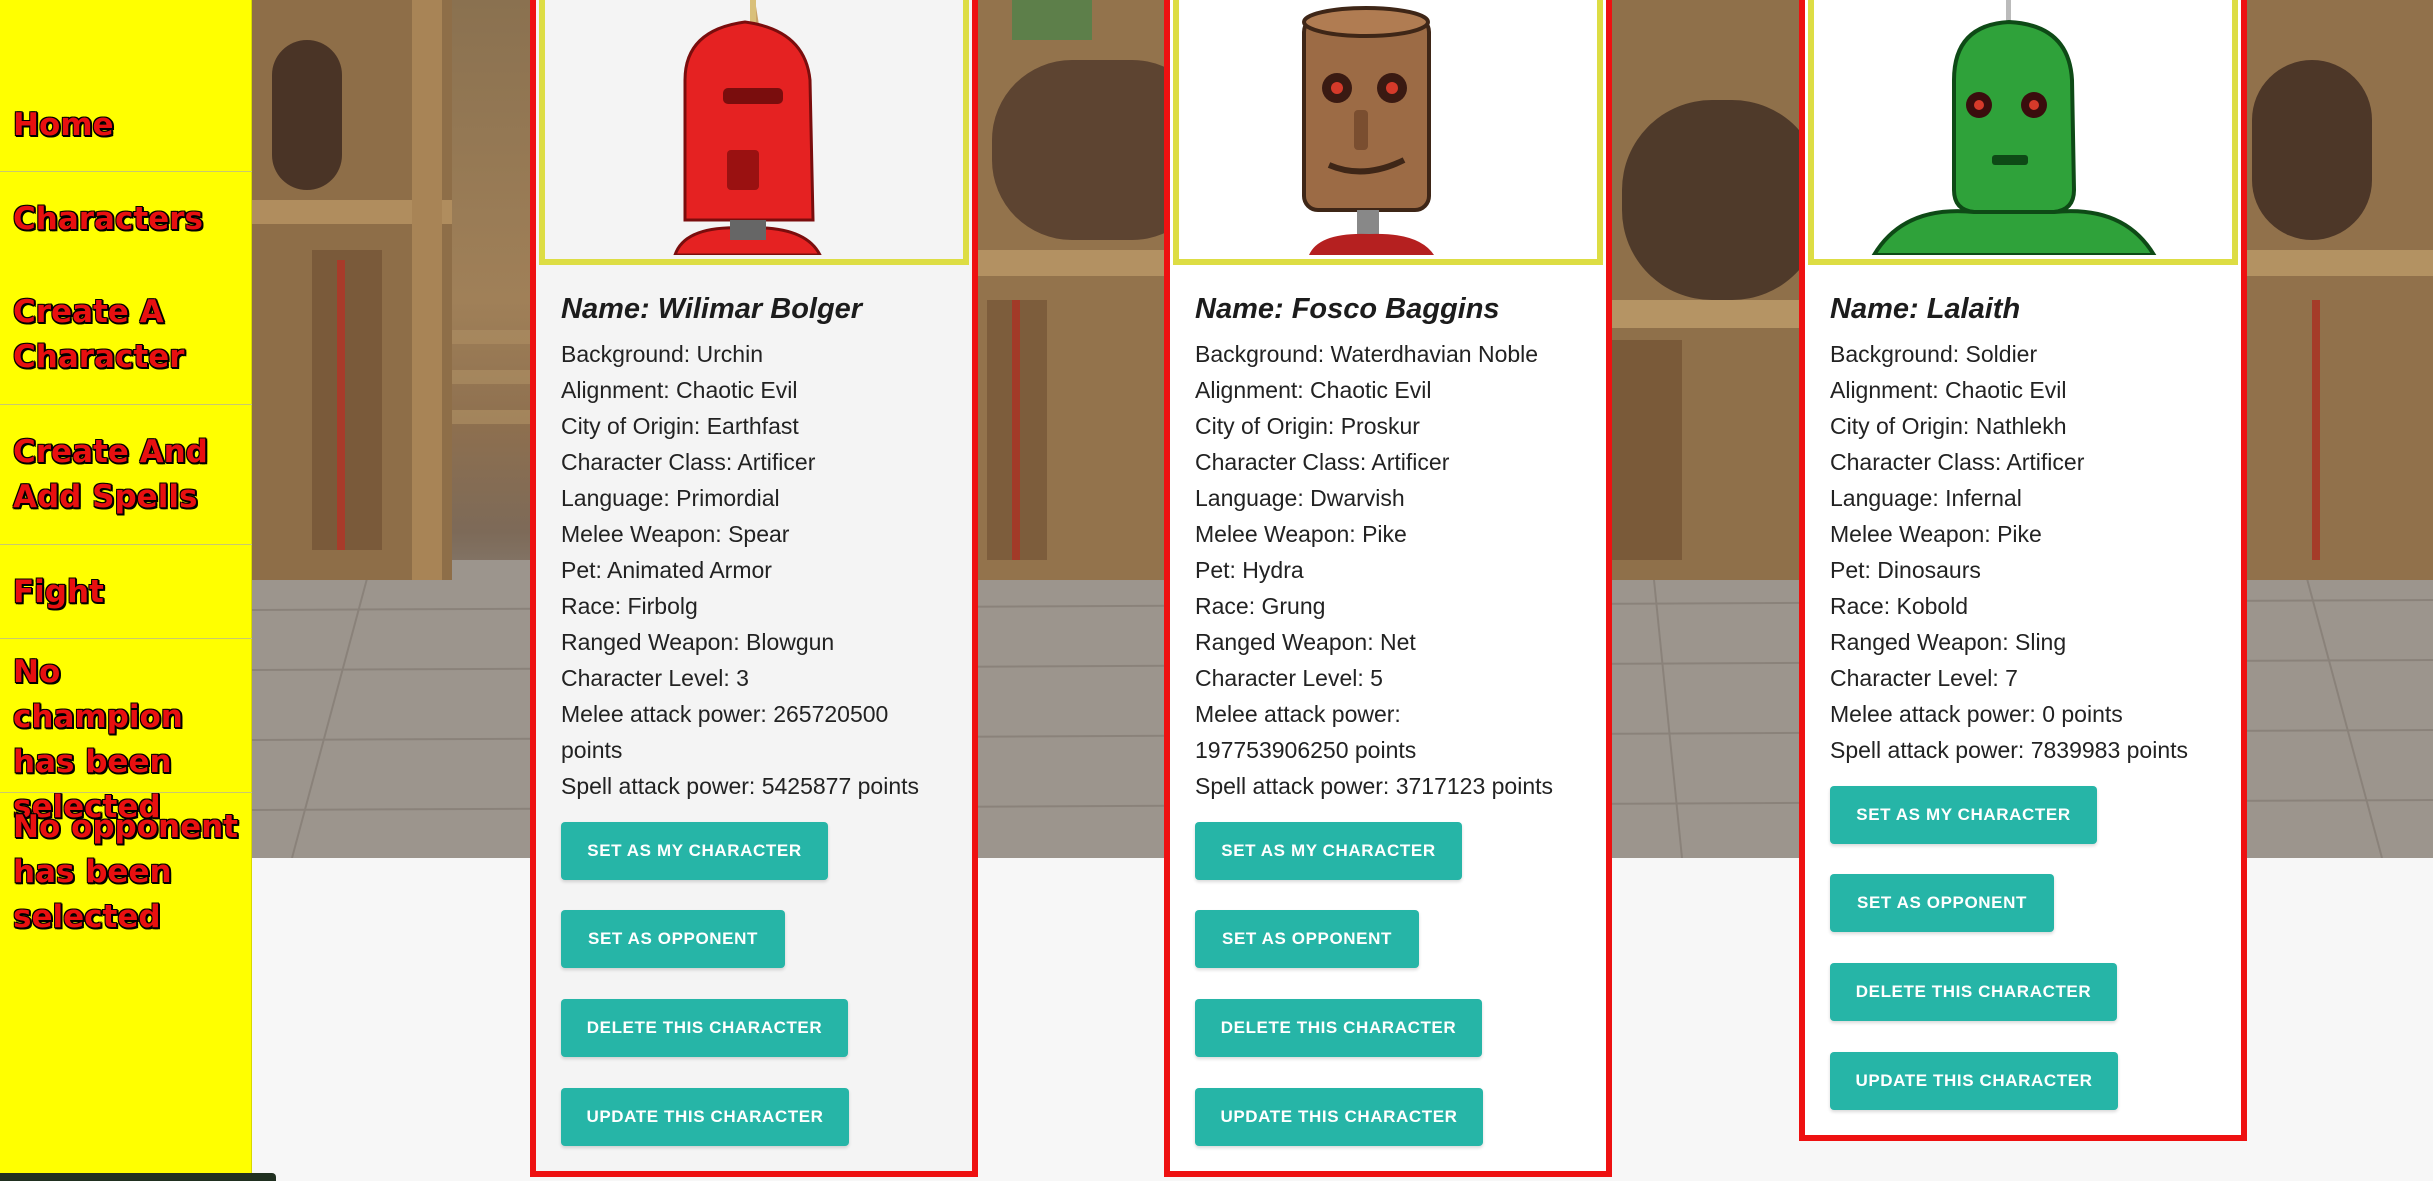  What do you see at coordinates (1899, 606) in the screenshot?
I see `stat-race: Race: Kobold` at bounding box center [1899, 606].